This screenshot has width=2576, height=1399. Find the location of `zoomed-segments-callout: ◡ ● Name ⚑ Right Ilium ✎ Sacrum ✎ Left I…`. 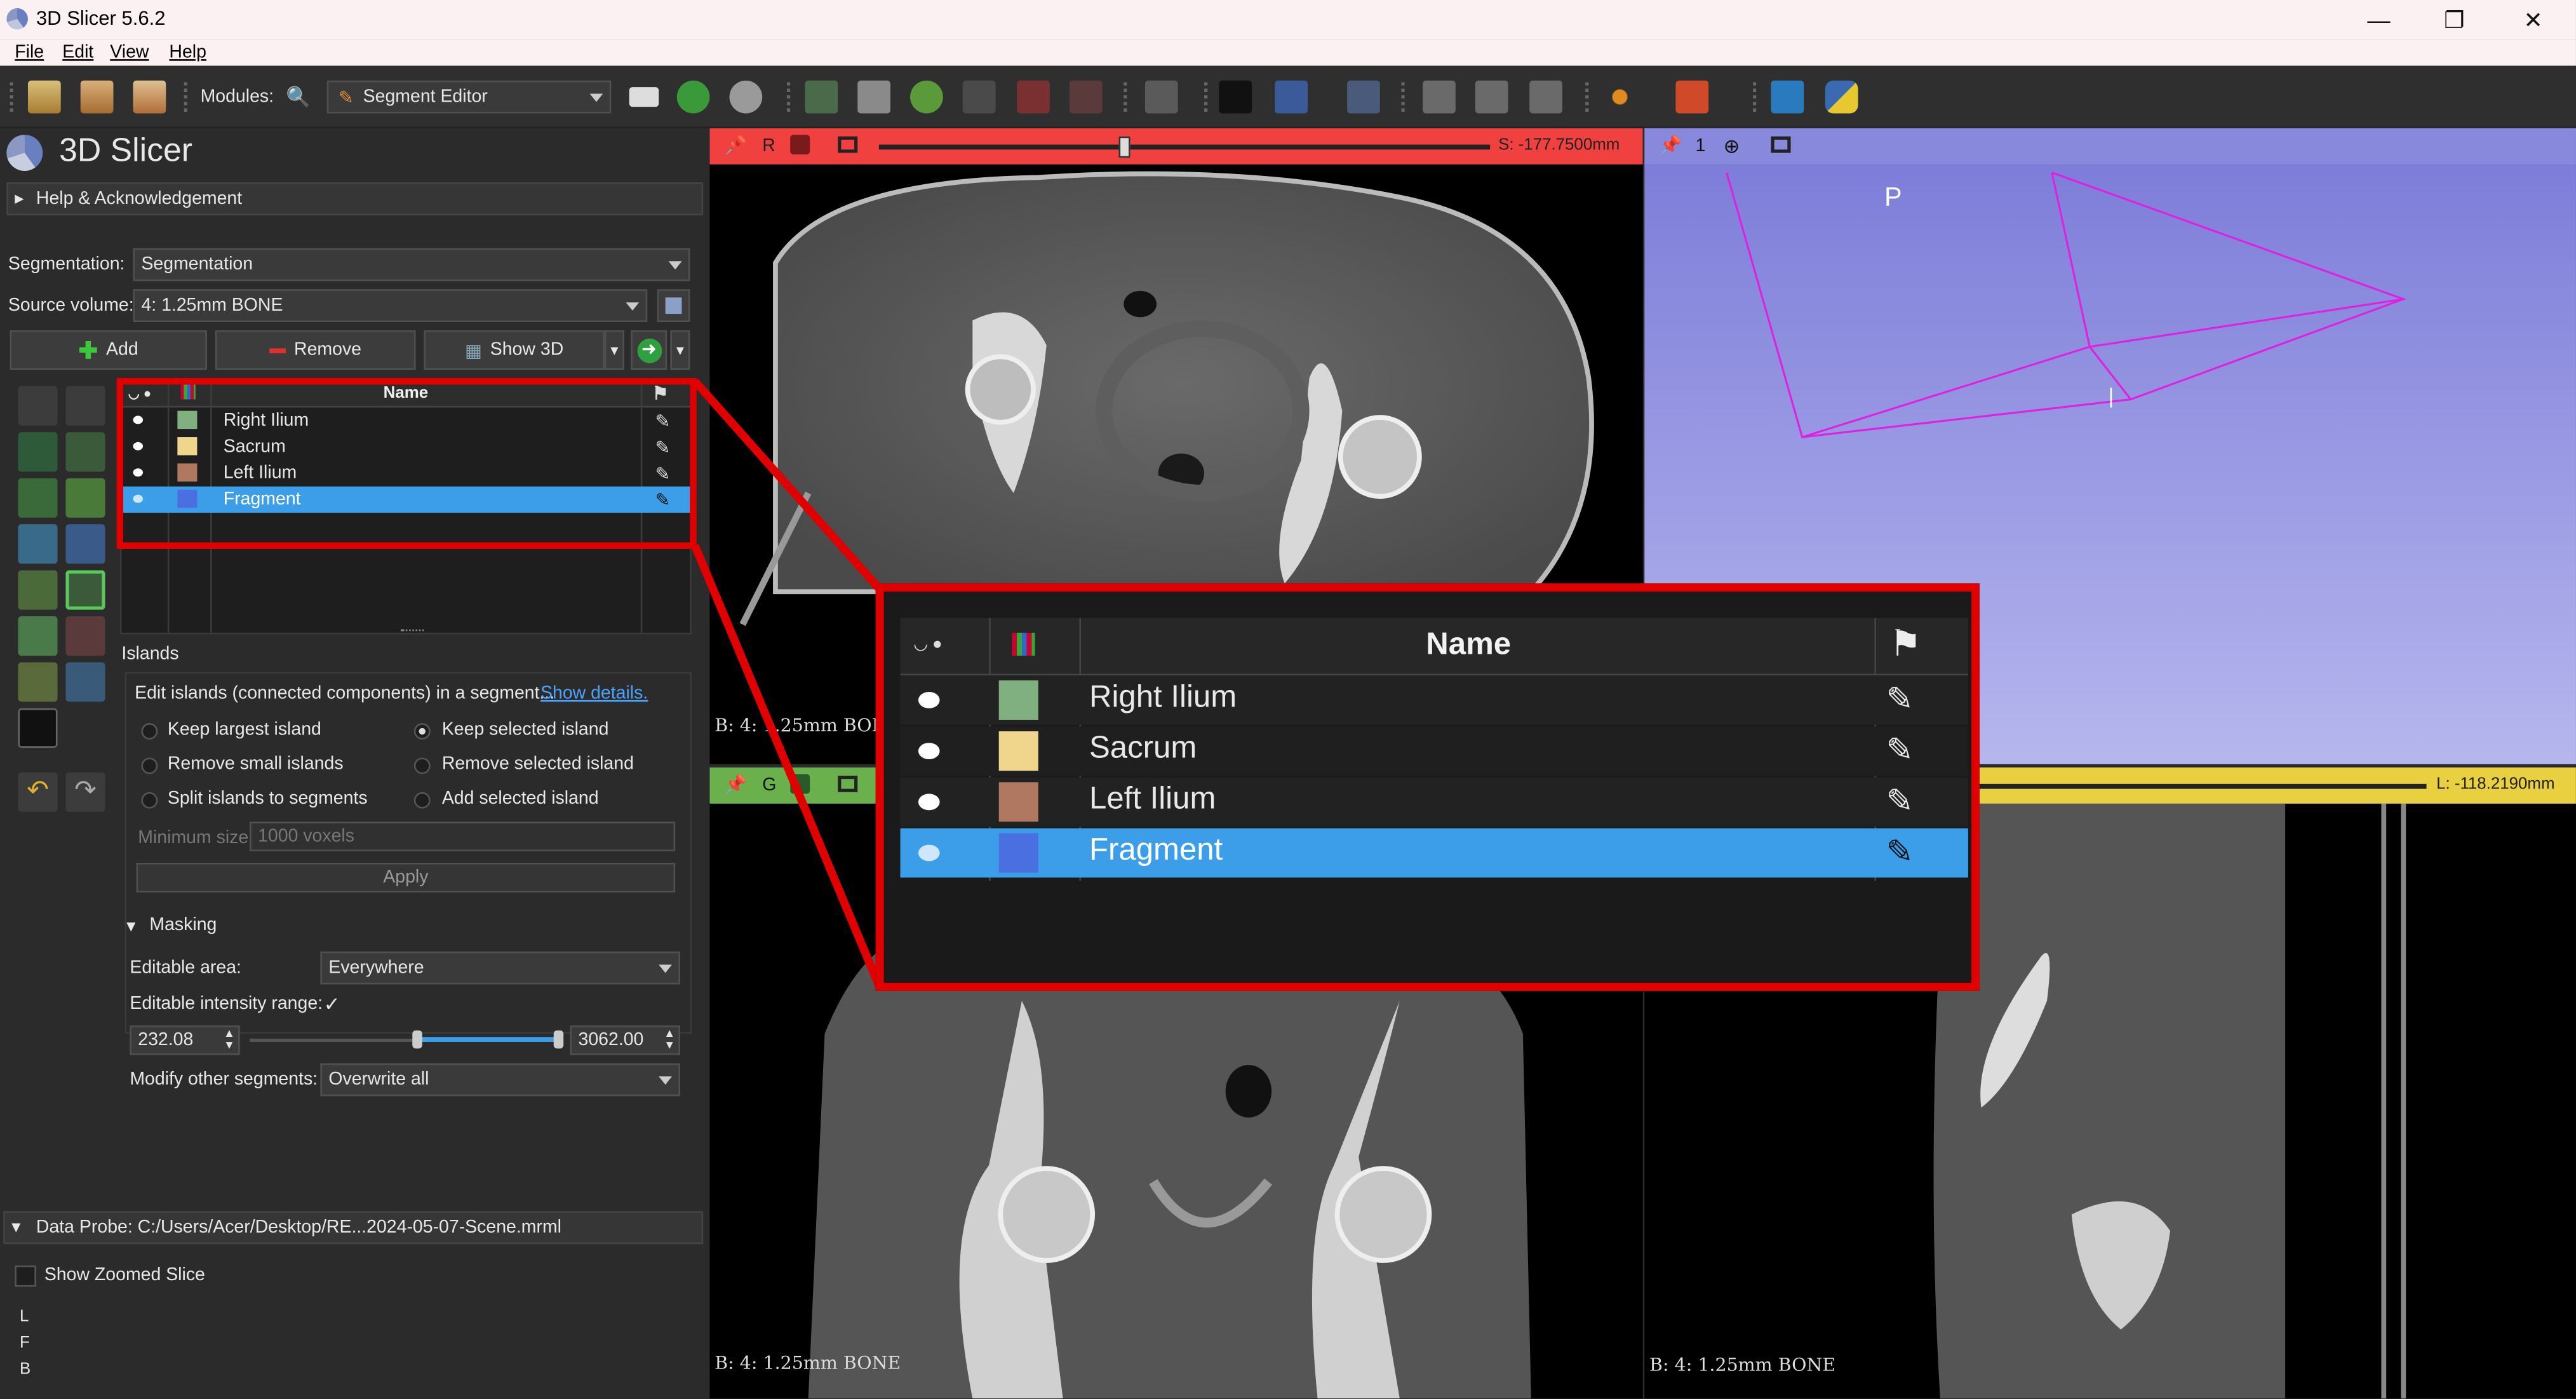

zoomed-segments-callout: ◡ ● Name ⚑ Right Ilium ✎ Sacrum ✎ Left I… is located at coordinates (1428, 787).